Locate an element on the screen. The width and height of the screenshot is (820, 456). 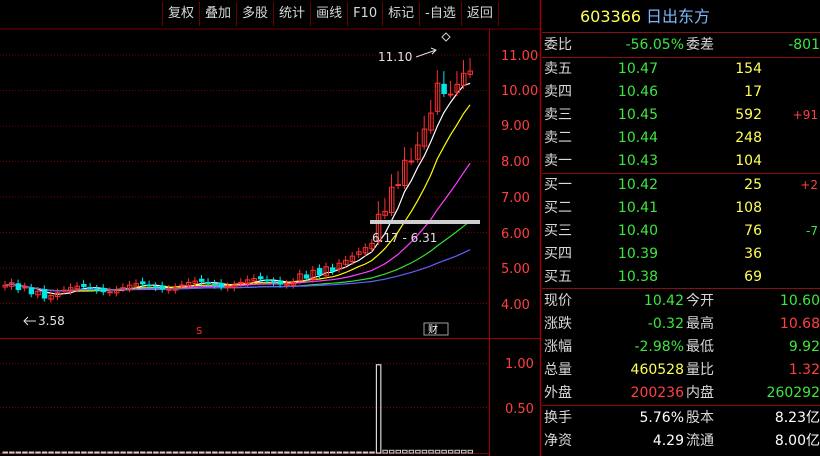
ask-level-row: 卖二 10.44 248 is located at coordinates (681, 138).